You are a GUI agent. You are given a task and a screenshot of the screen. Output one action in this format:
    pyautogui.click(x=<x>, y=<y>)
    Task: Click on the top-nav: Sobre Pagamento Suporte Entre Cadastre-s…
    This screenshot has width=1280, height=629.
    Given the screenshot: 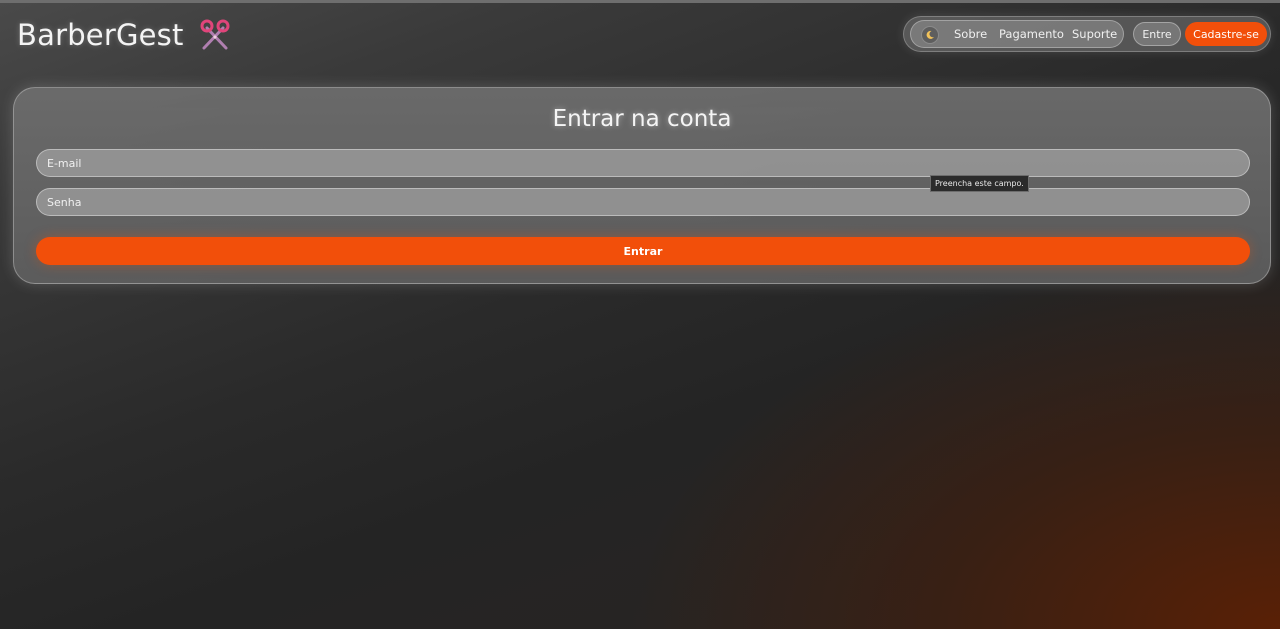 What is the action you would take?
    pyautogui.click(x=1087, y=34)
    